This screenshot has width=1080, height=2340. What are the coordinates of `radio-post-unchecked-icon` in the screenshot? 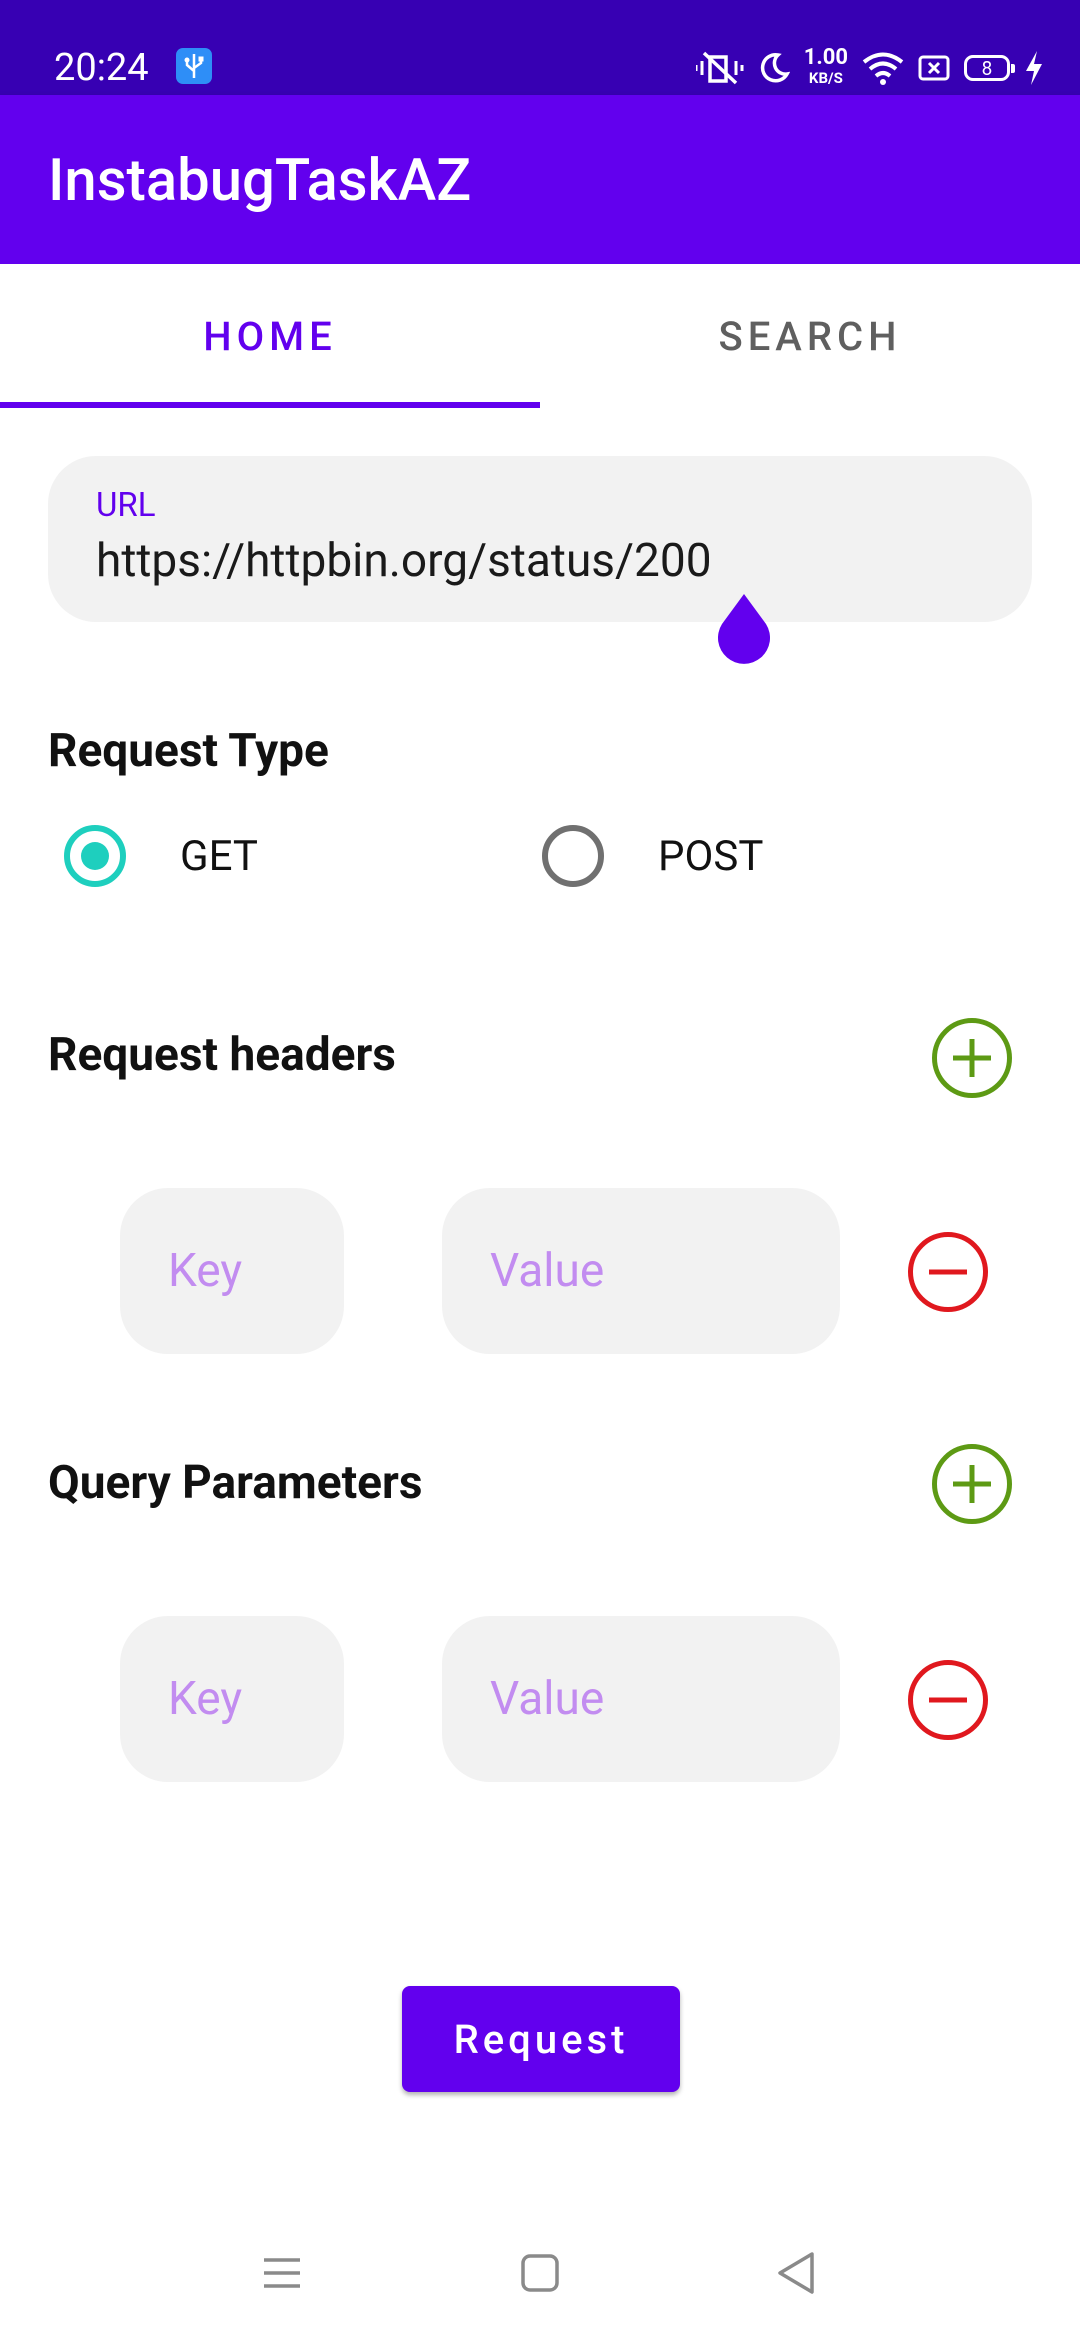 It's located at (573, 856).